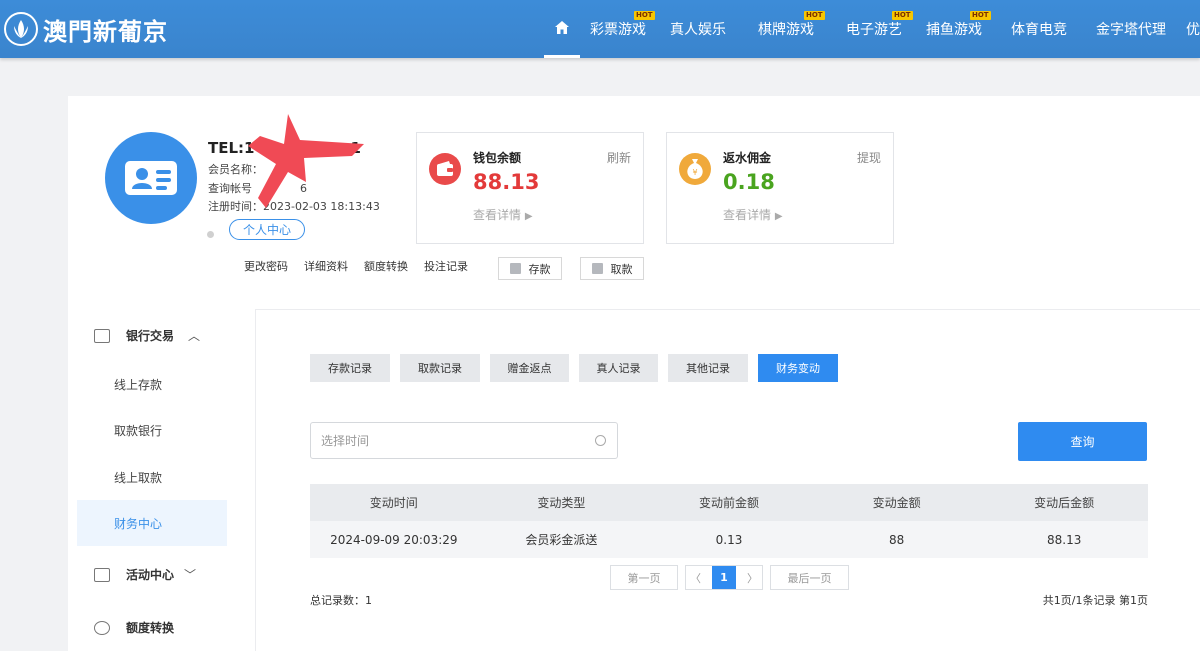 This screenshot has width=1200, height=651. I want to click on wallet-icon, so click(445, 169).